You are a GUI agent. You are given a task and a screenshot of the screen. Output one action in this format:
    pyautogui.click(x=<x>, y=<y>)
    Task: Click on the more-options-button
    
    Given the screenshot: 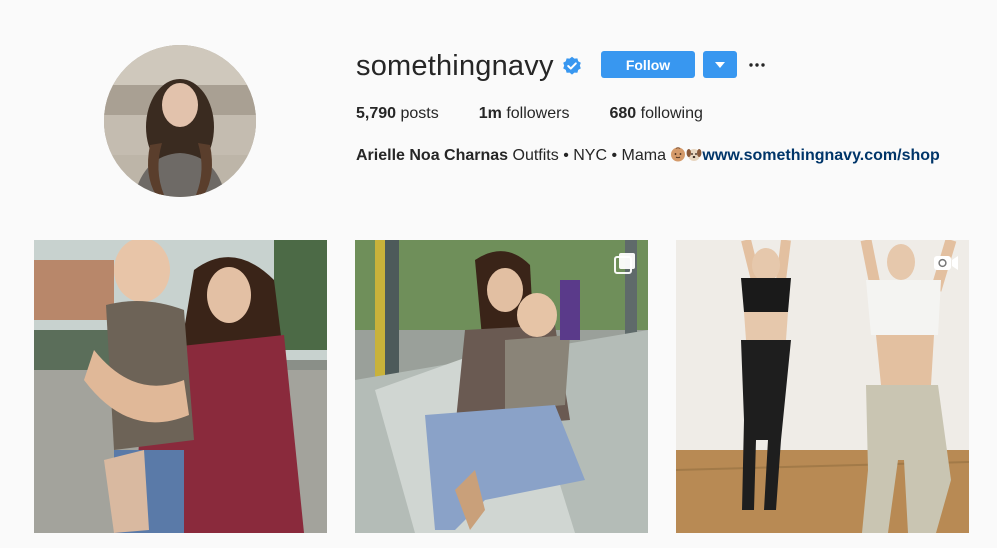 What is the action you would take?
    pyautogui.click(x=757, y=65)
    